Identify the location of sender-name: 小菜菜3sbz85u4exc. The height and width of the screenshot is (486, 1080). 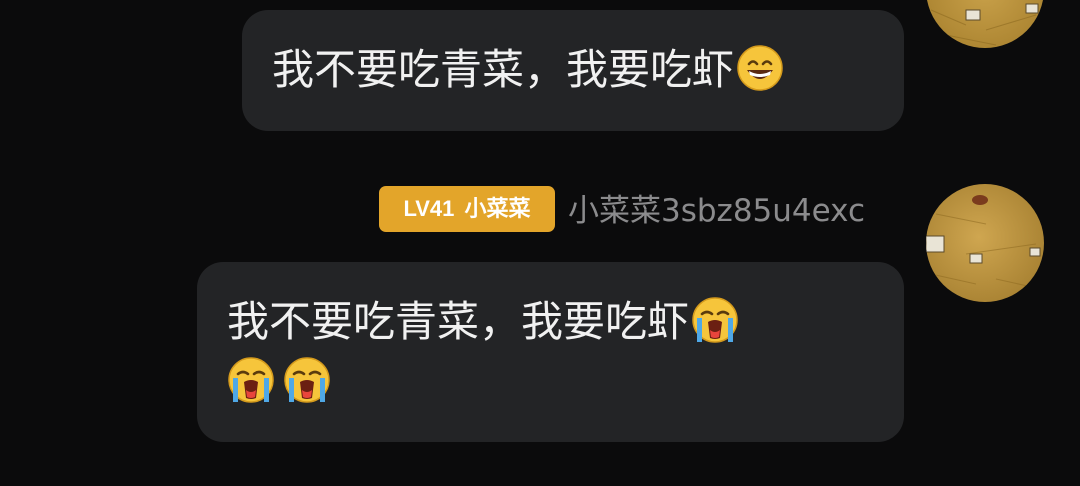
(716, 211).